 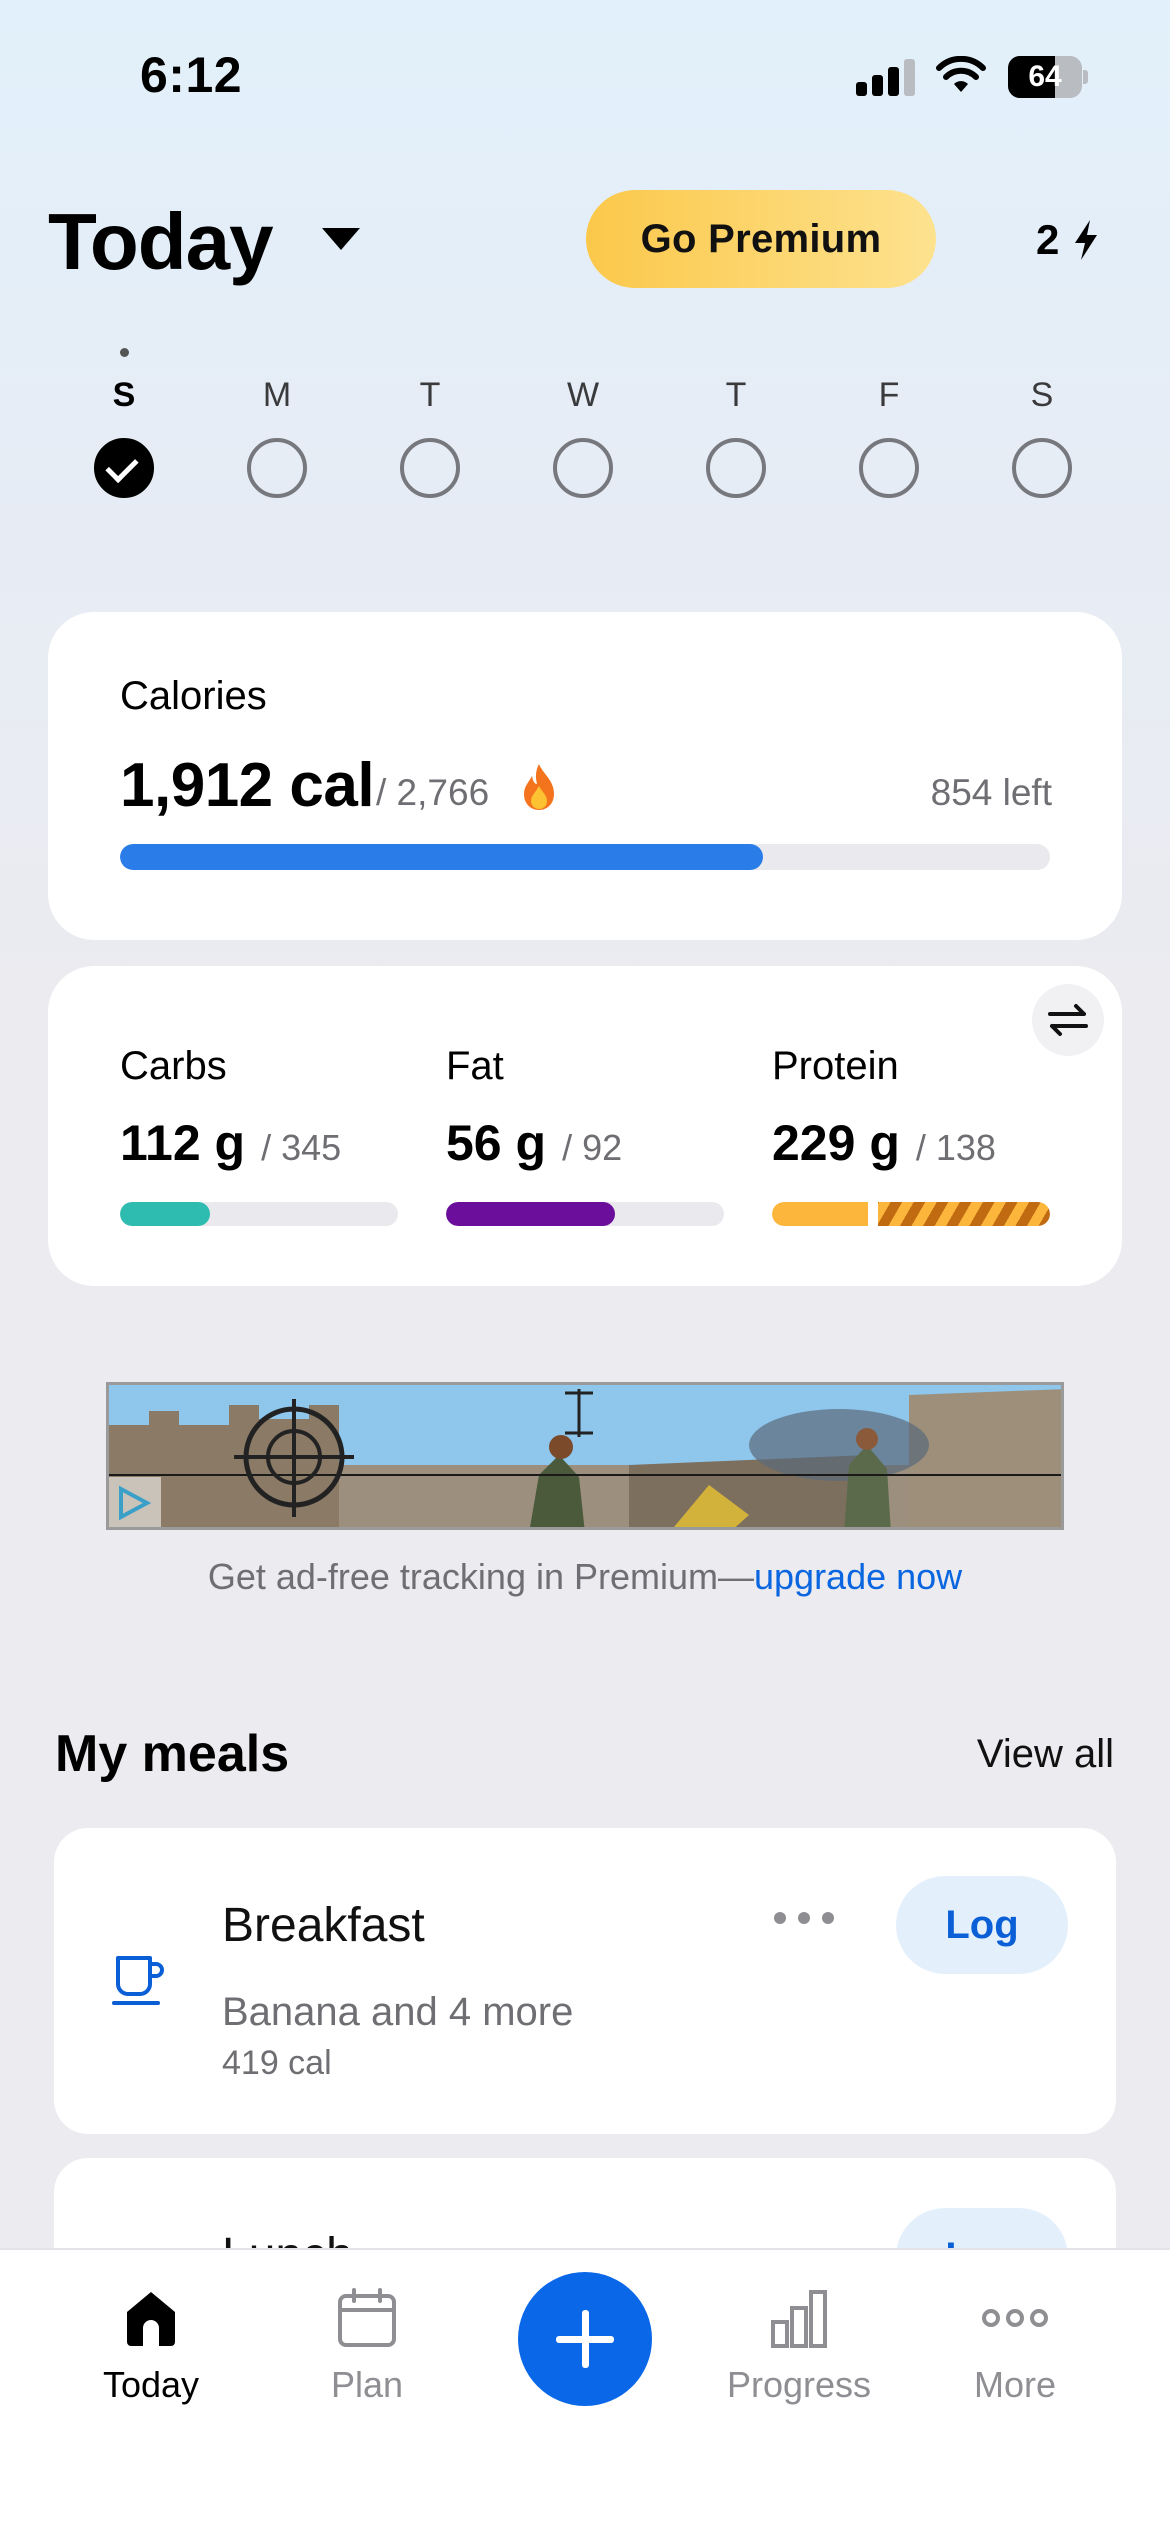 I want to click on calories-label: Calories, so click(x=193, y=696).